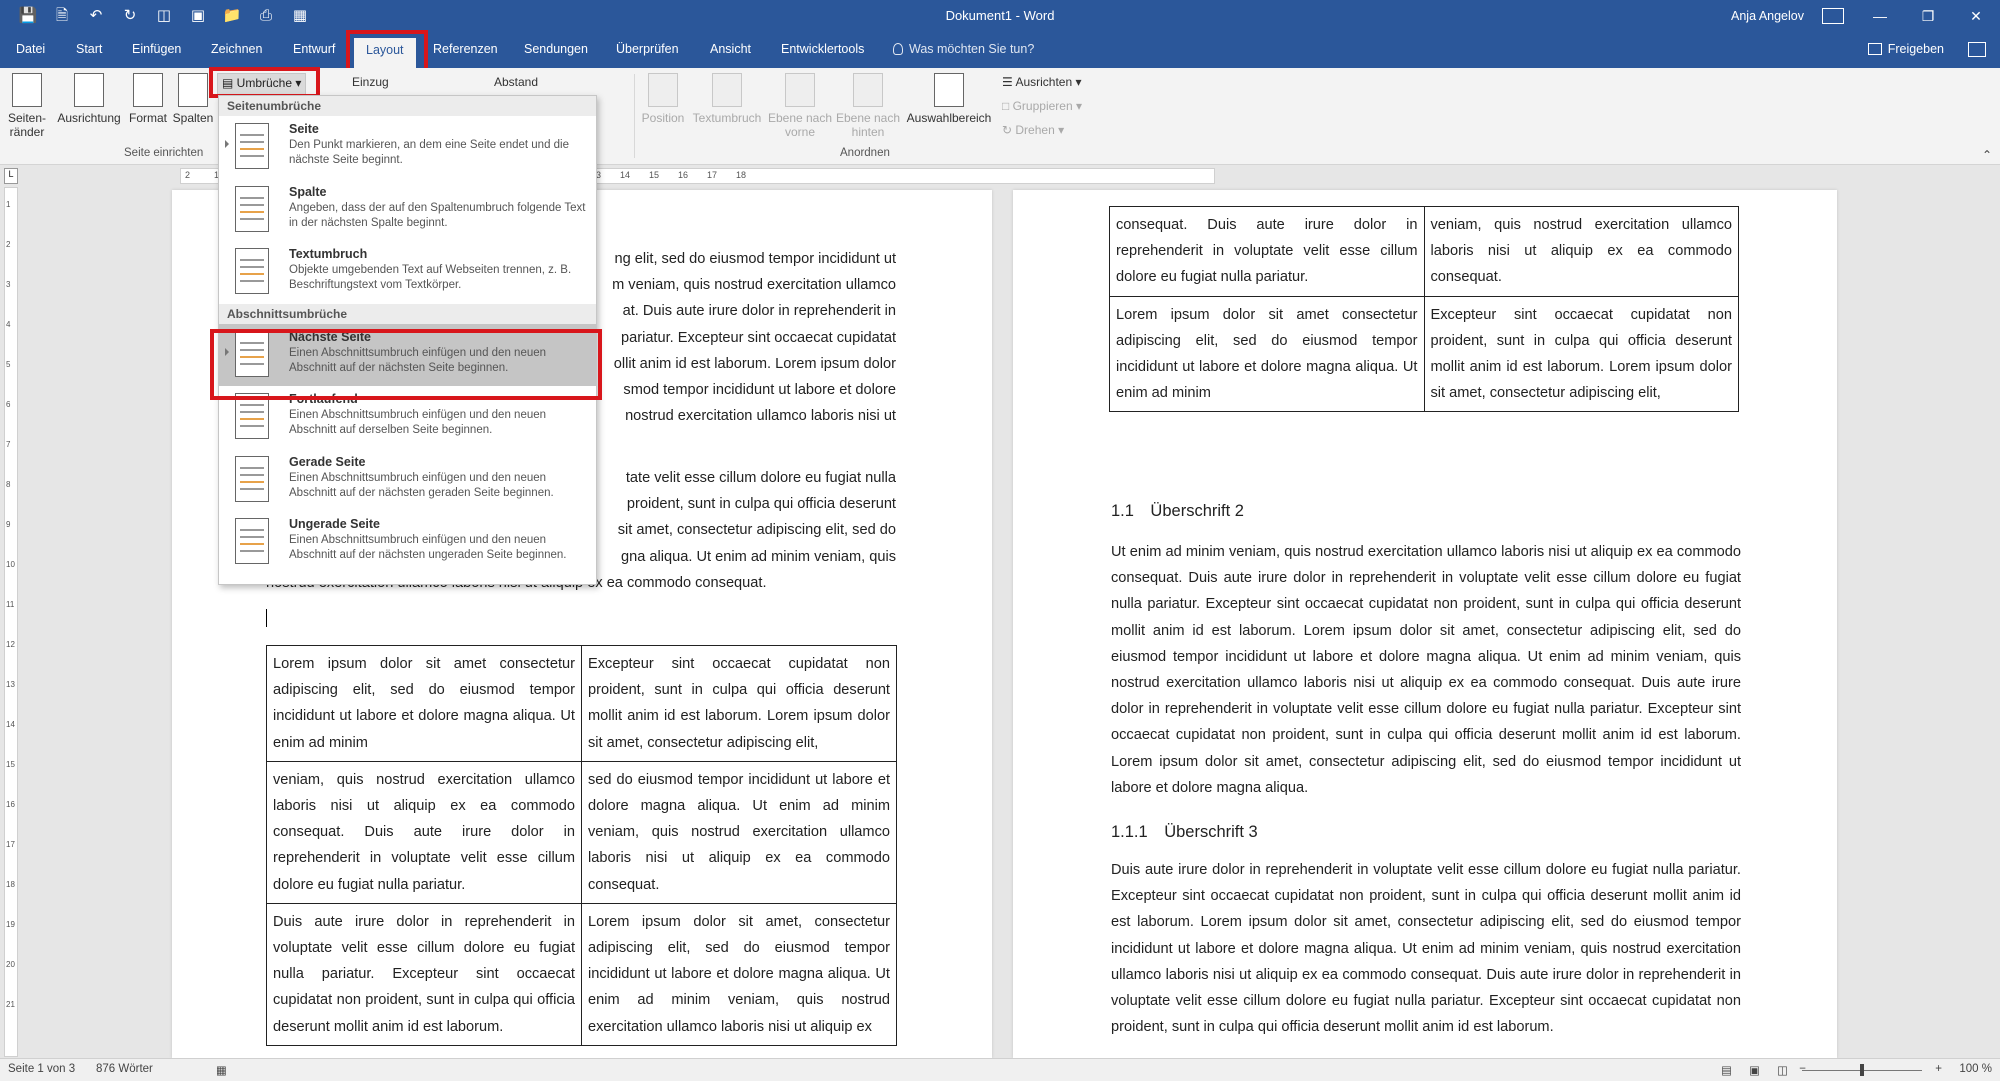 The image size is (2000, 1081). Describe the element at coordinates (406, 364) in the screenshot. I see `highlight-next-page-item` at that location.